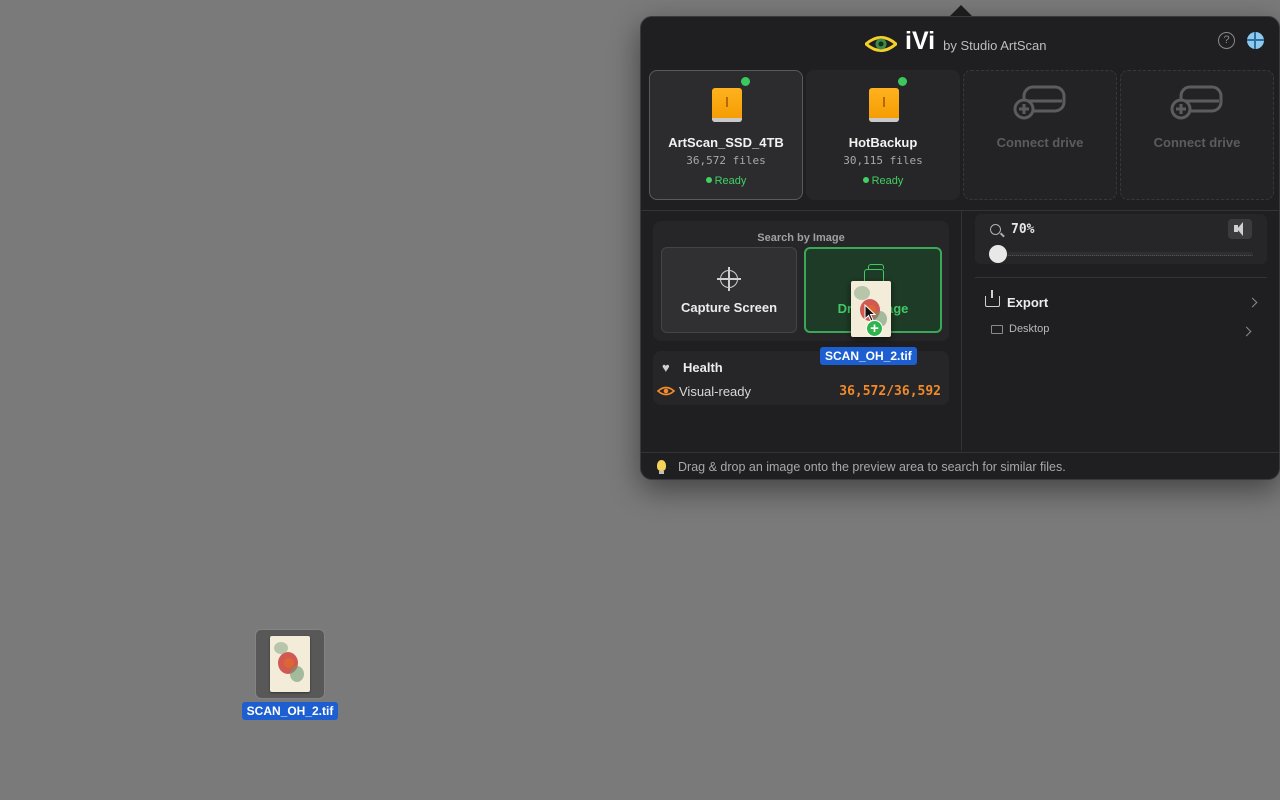 The width and height of the screenshot is (1280, 800). I want to click on app-name: iVi, so click(920, 41).